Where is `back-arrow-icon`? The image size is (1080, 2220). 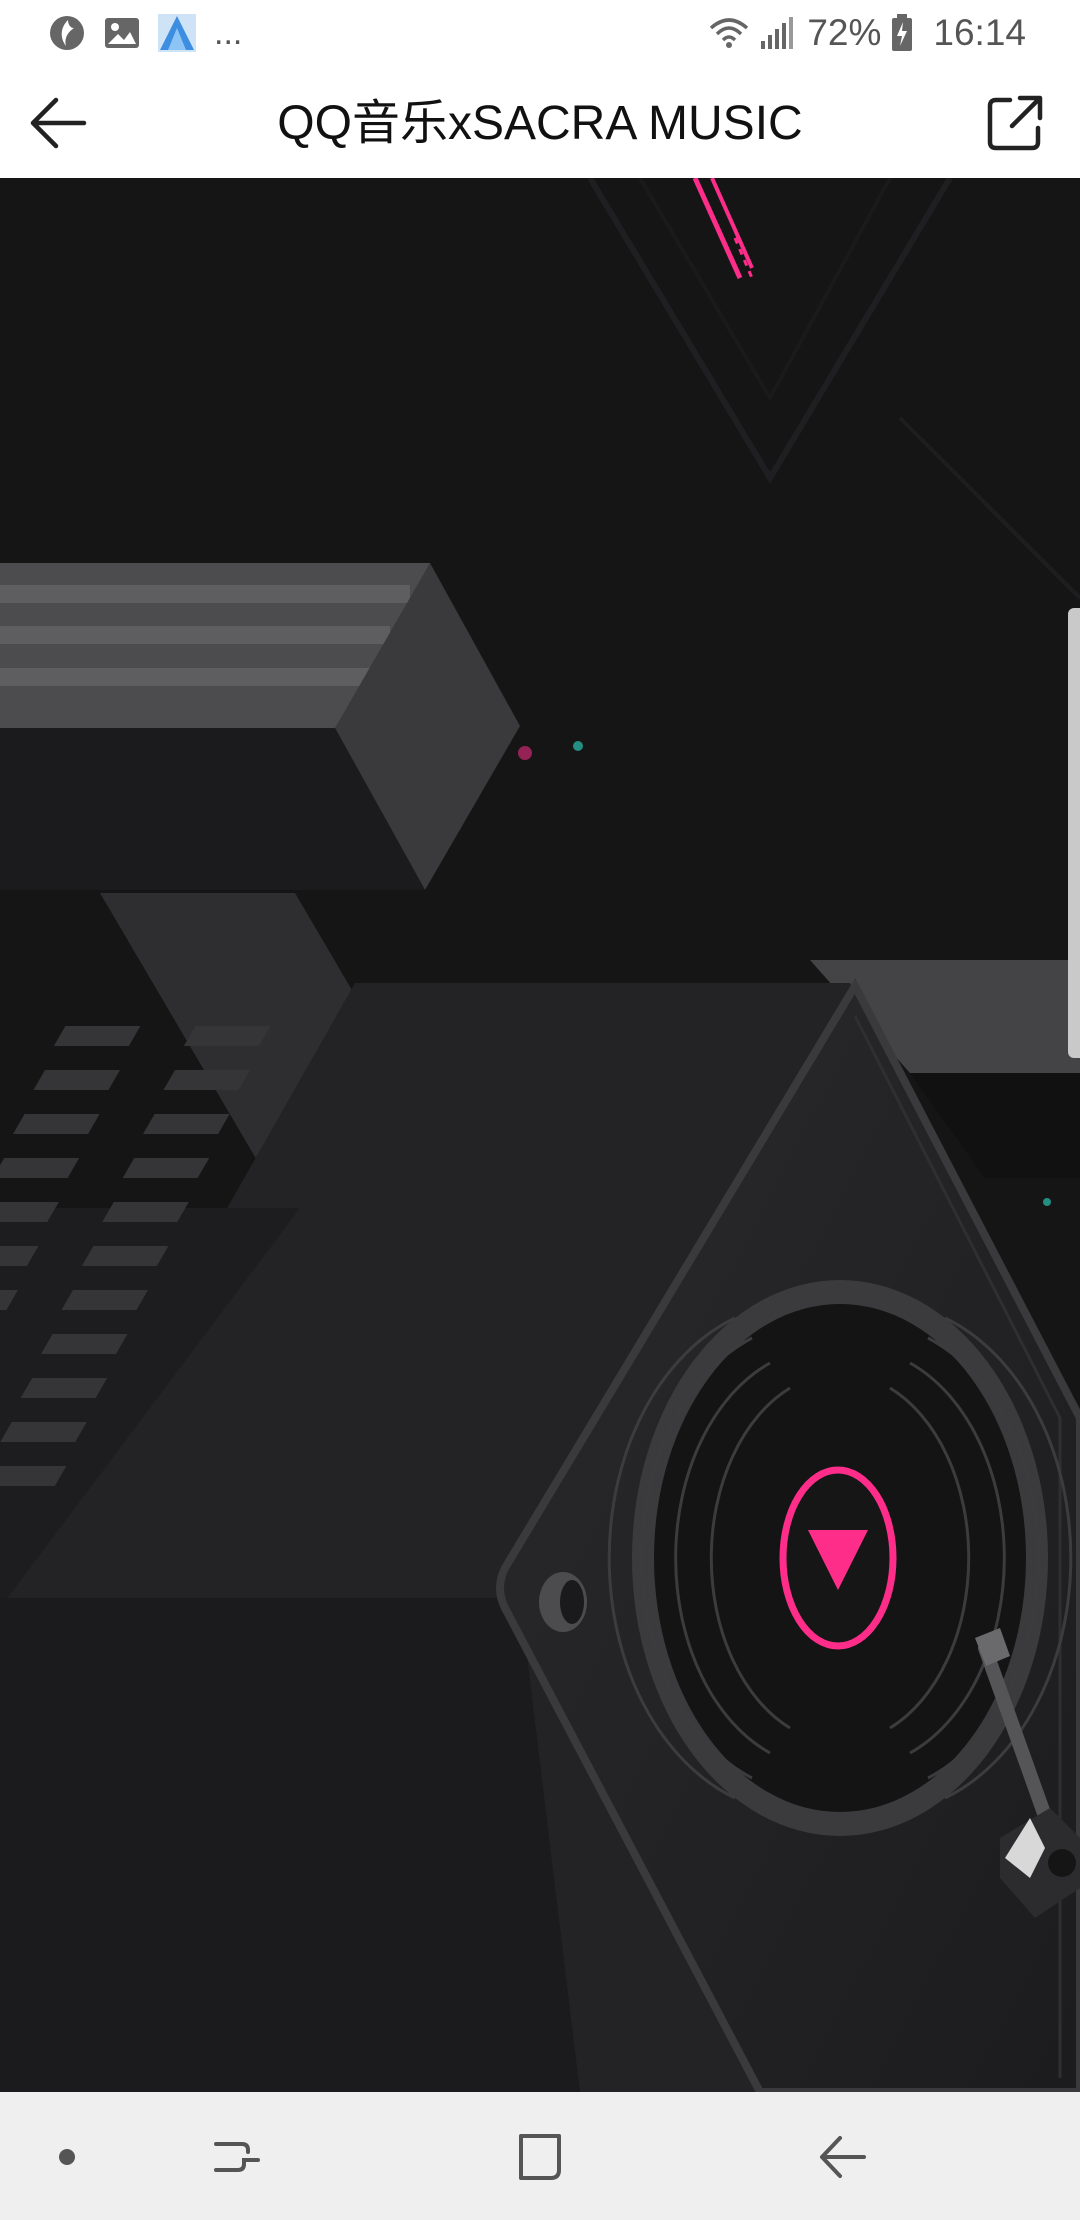 back-arrow-icon is located at coordinates (843, 2157).